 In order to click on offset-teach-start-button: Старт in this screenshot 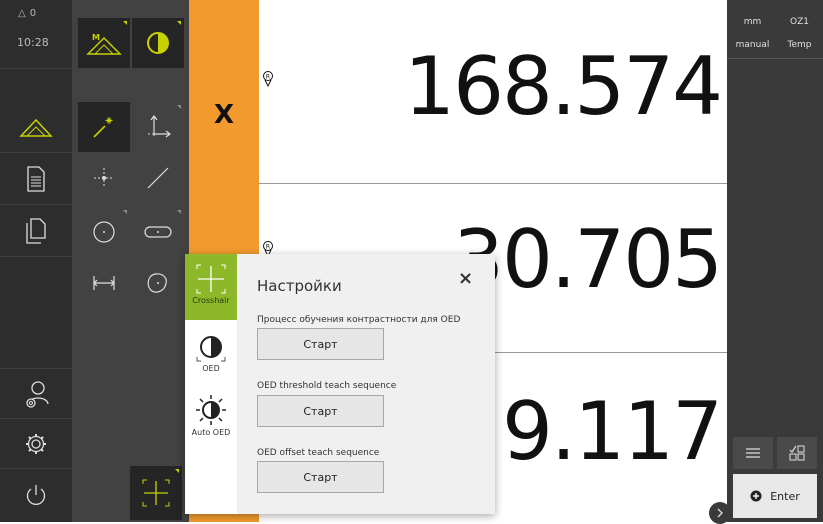, I will do `click(320, 477)`.